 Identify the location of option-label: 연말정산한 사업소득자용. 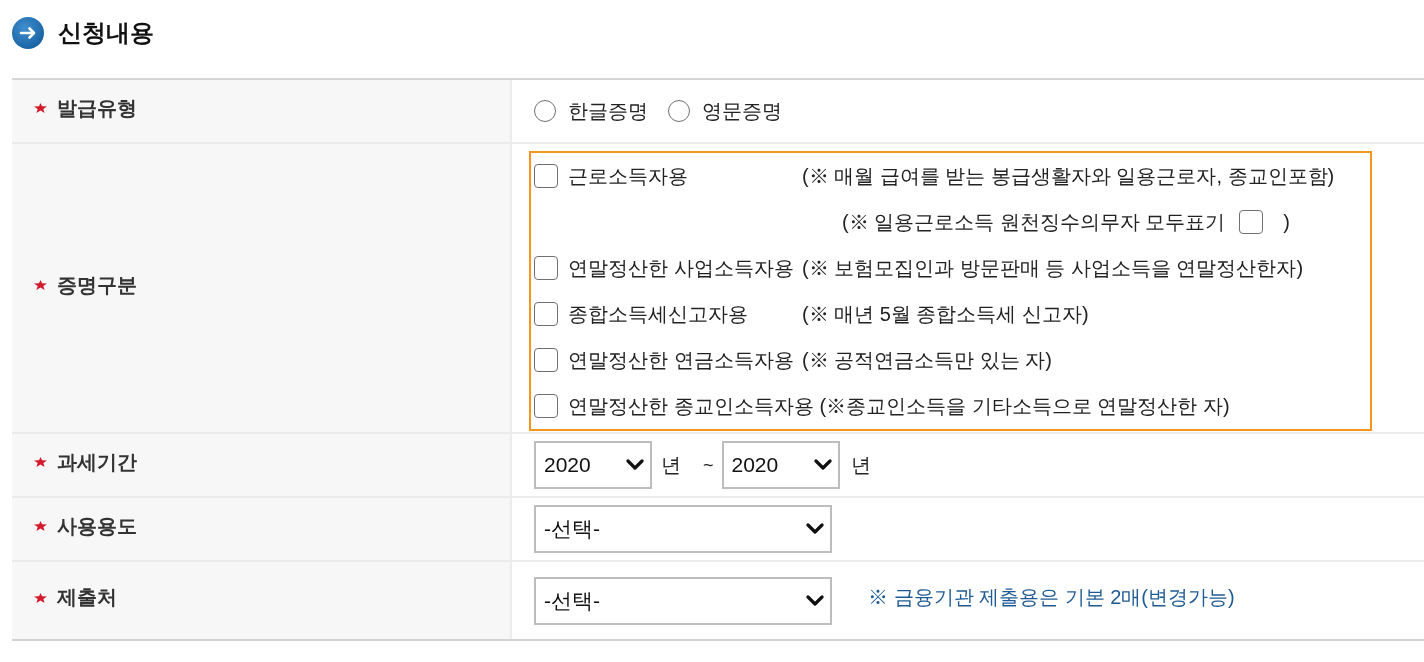
(682, 268).